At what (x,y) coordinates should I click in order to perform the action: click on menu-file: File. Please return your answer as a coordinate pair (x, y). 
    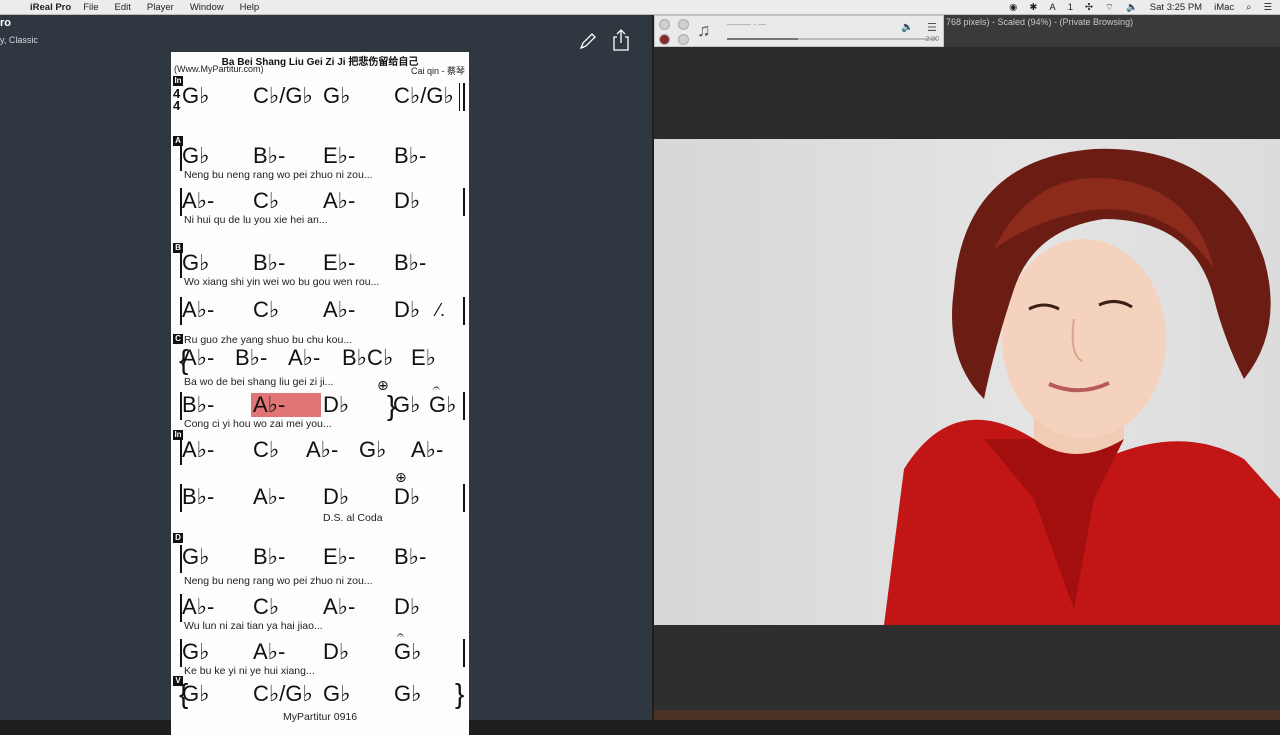
    Looking at the image, I should click on (90, 7).